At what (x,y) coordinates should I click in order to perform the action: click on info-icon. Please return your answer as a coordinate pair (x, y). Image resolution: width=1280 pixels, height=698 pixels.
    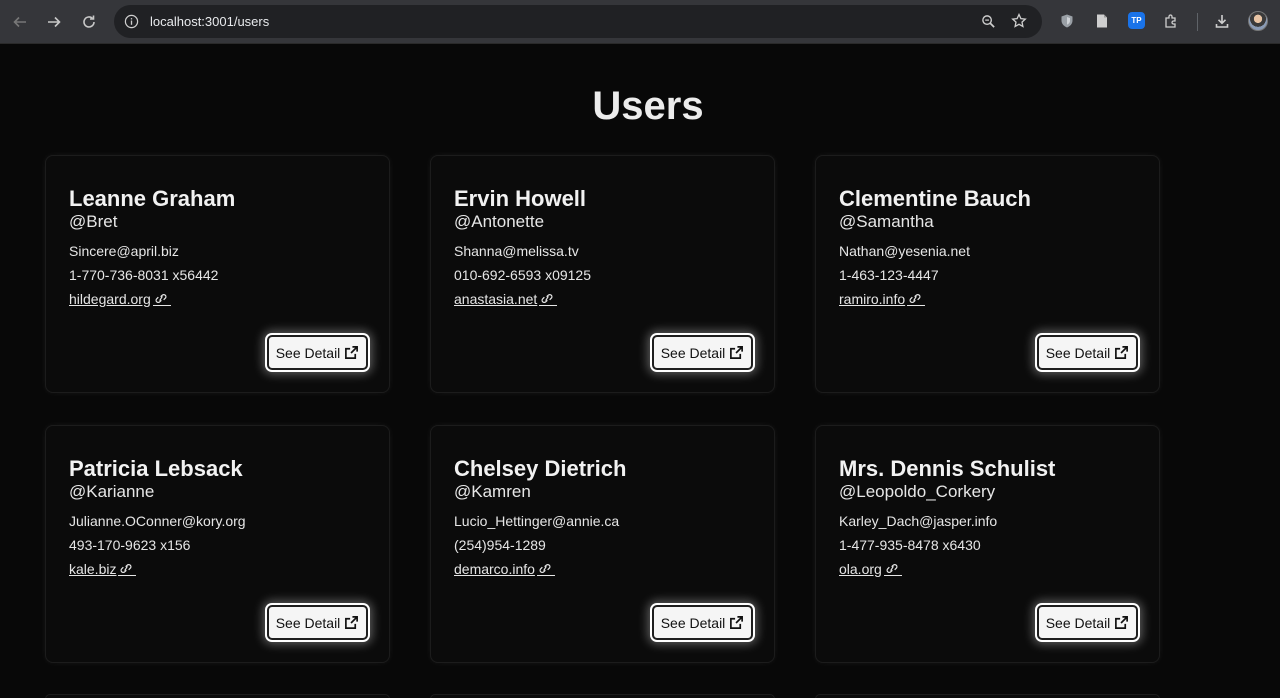
    Looking at the image, I should click on (131, 21).